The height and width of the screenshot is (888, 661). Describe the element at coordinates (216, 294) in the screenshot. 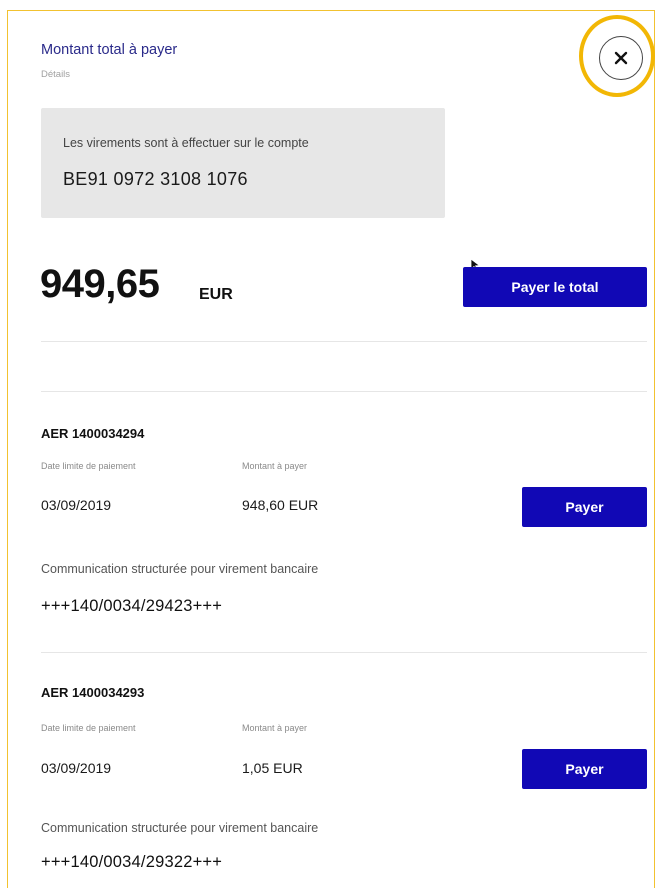

I see `total-currency: EUR` at that location.